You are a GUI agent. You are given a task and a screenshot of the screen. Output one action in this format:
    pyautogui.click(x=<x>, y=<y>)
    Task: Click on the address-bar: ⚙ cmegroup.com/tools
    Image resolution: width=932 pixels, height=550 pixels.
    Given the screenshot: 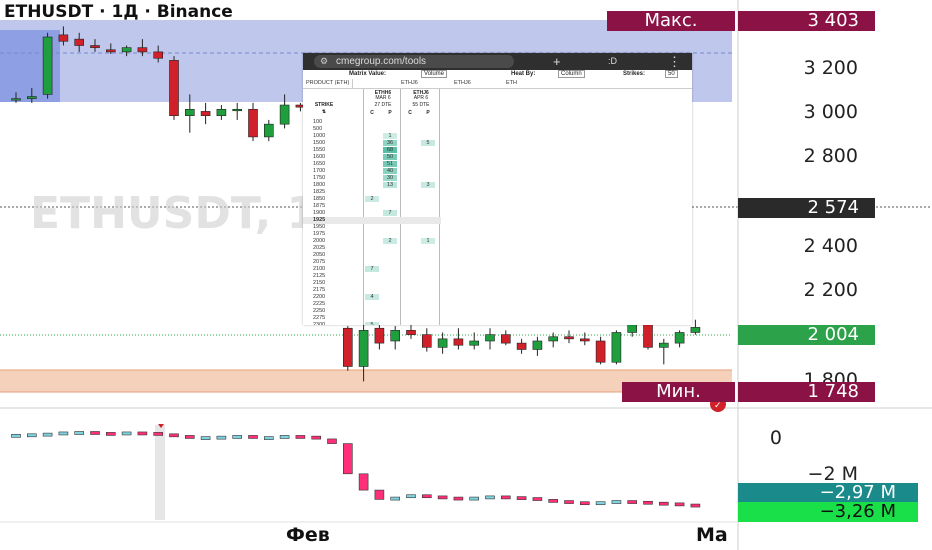 What is the action you would take?
    pyautogui.click(x=414, y=61)
    